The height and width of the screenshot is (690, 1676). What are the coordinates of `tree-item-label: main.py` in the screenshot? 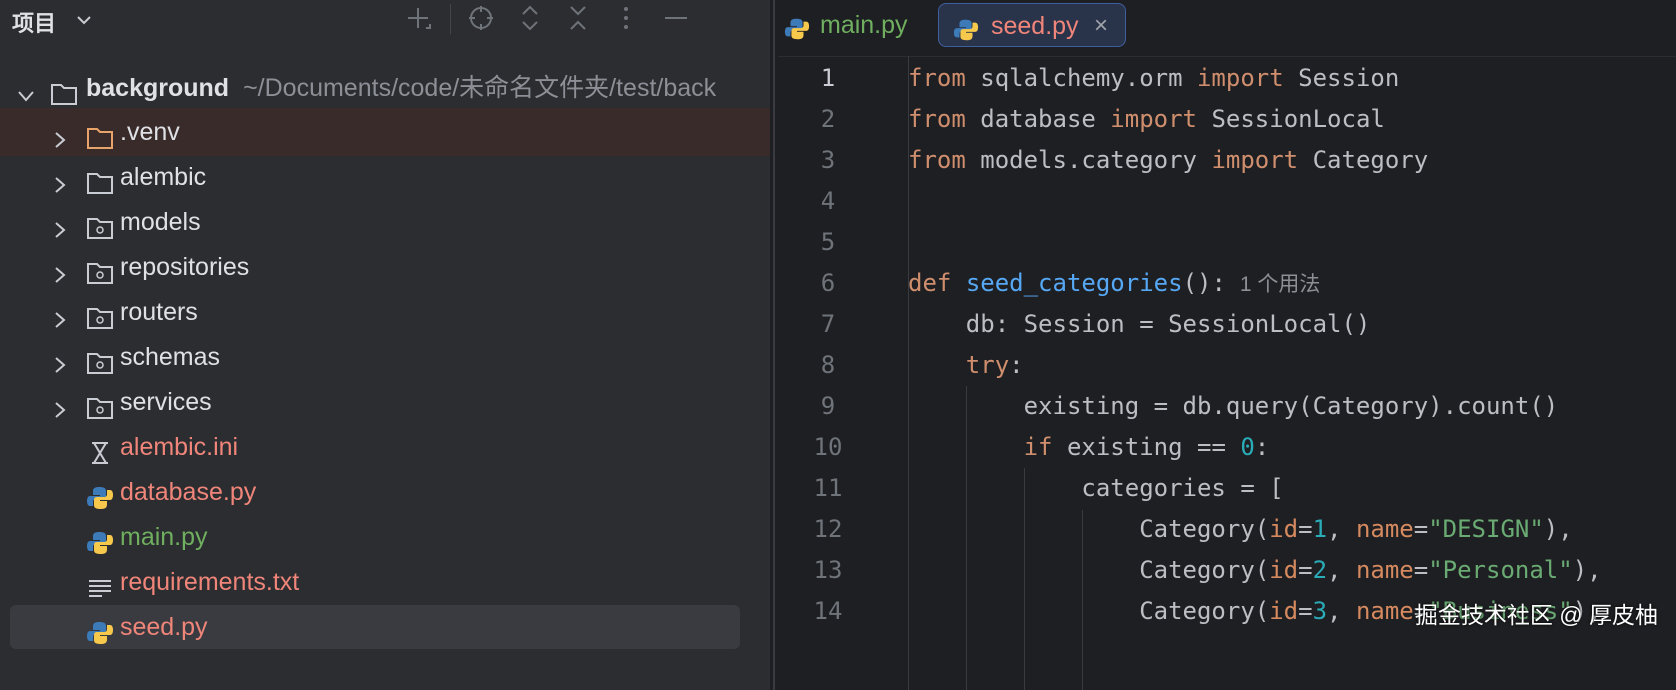 It's located at (164, 537).